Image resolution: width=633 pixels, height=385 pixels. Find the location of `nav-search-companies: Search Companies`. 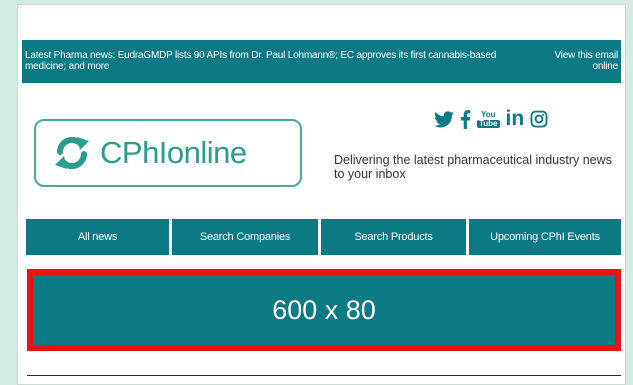

nav-search-companies: Search Companies is located at coordinates (245, 237).